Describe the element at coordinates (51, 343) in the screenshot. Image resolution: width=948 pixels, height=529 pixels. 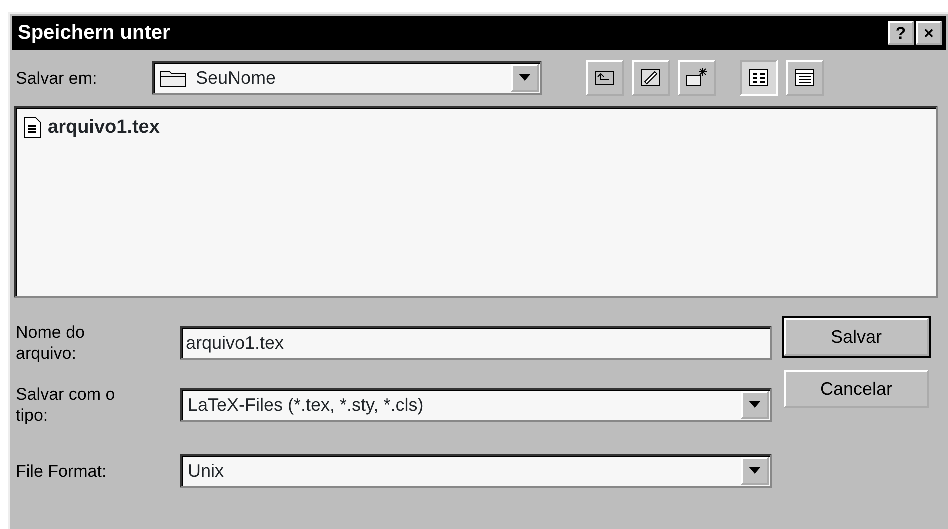
I see `field-label: Nome do arquivo:` at that location.